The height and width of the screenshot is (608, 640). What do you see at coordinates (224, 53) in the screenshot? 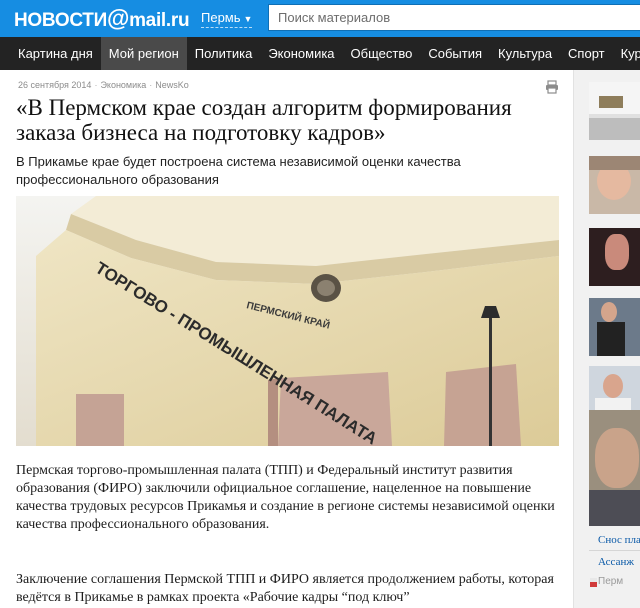
I see `nav-item: Политика` at bounding box center [224, 53].